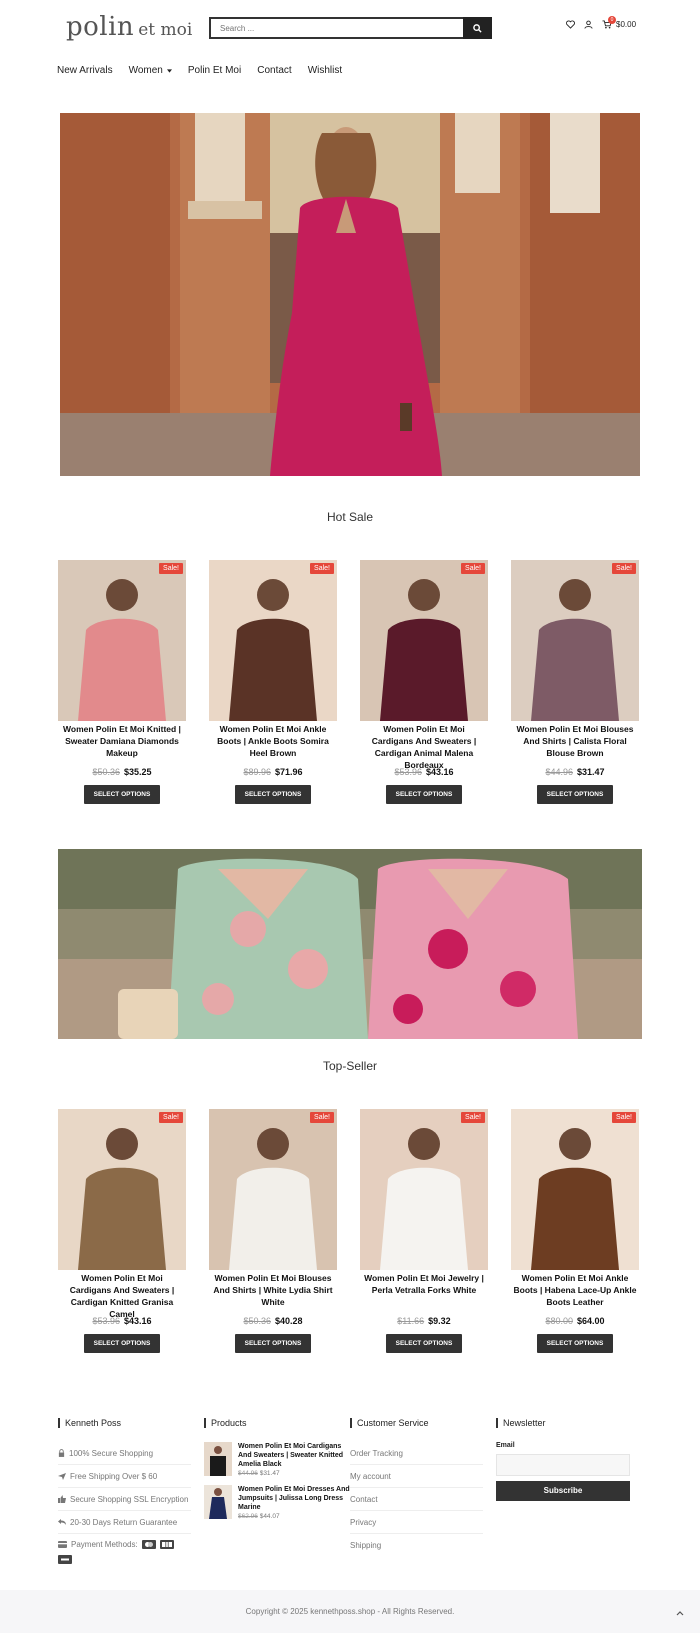  I want to click on new-price: $40.28, so click(289, 1321).